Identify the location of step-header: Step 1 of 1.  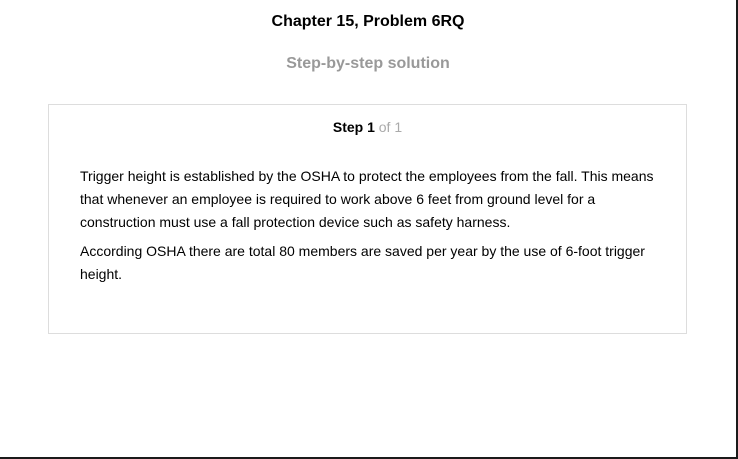
(367, 127).